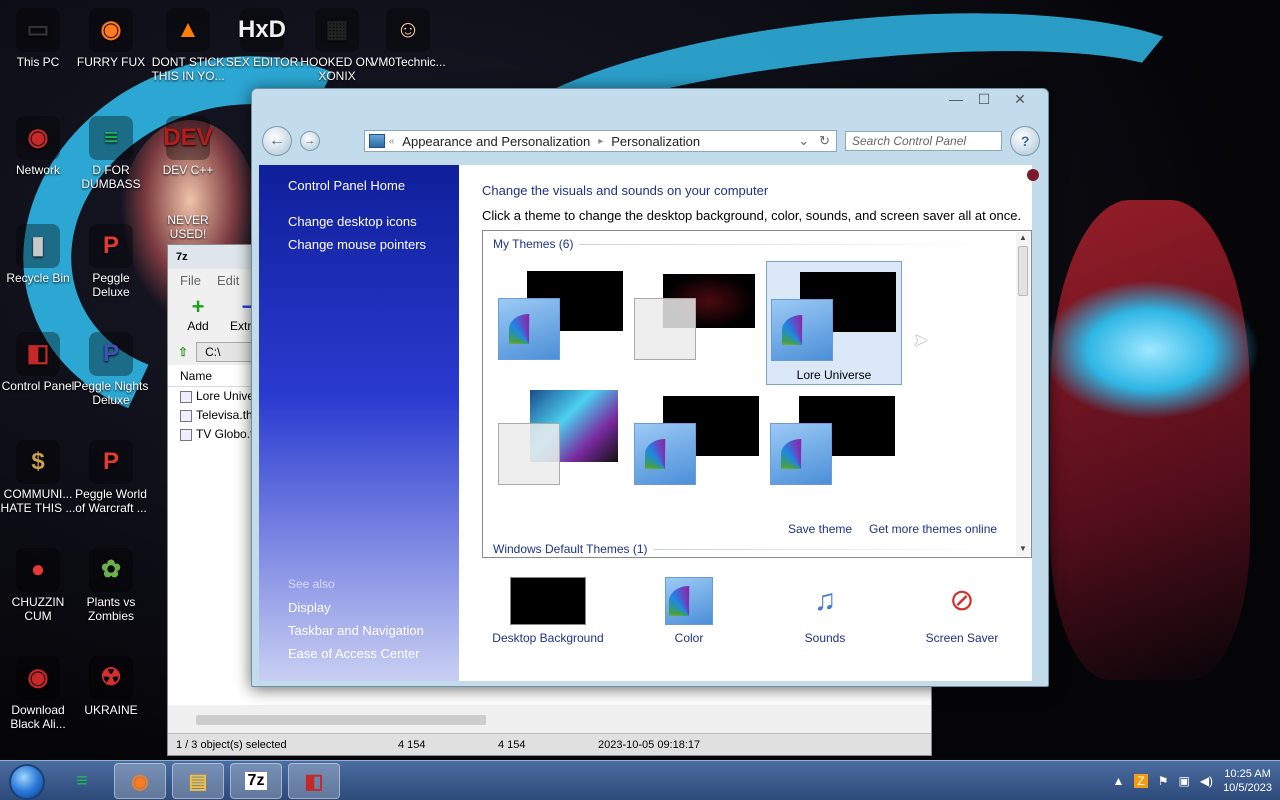  I want to click on network-icon: ▣, so click(1183, 781).